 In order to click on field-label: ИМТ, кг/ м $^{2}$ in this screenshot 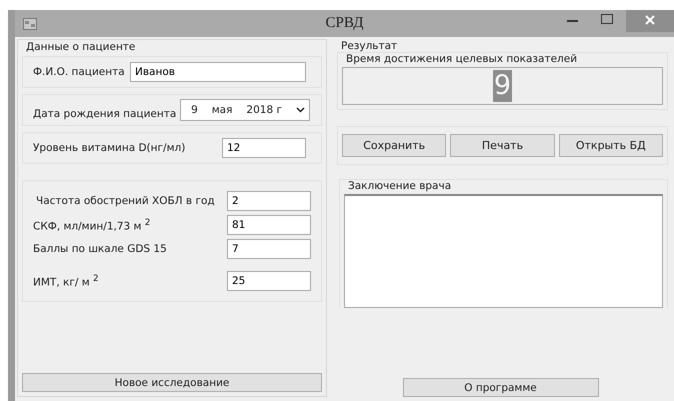, I will do `click(66, 281)`.